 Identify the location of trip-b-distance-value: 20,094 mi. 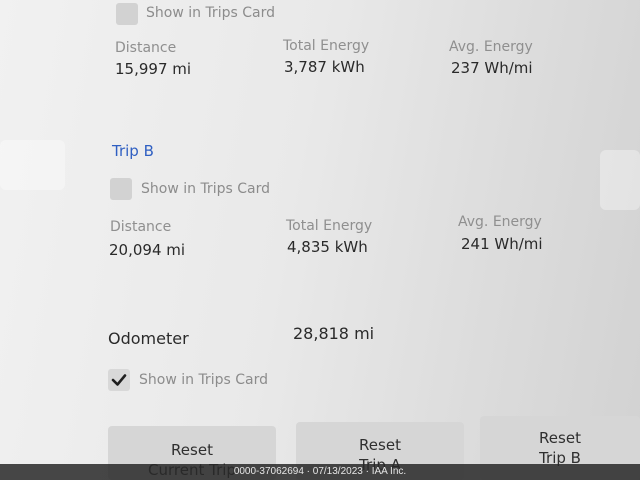
(147, 250).